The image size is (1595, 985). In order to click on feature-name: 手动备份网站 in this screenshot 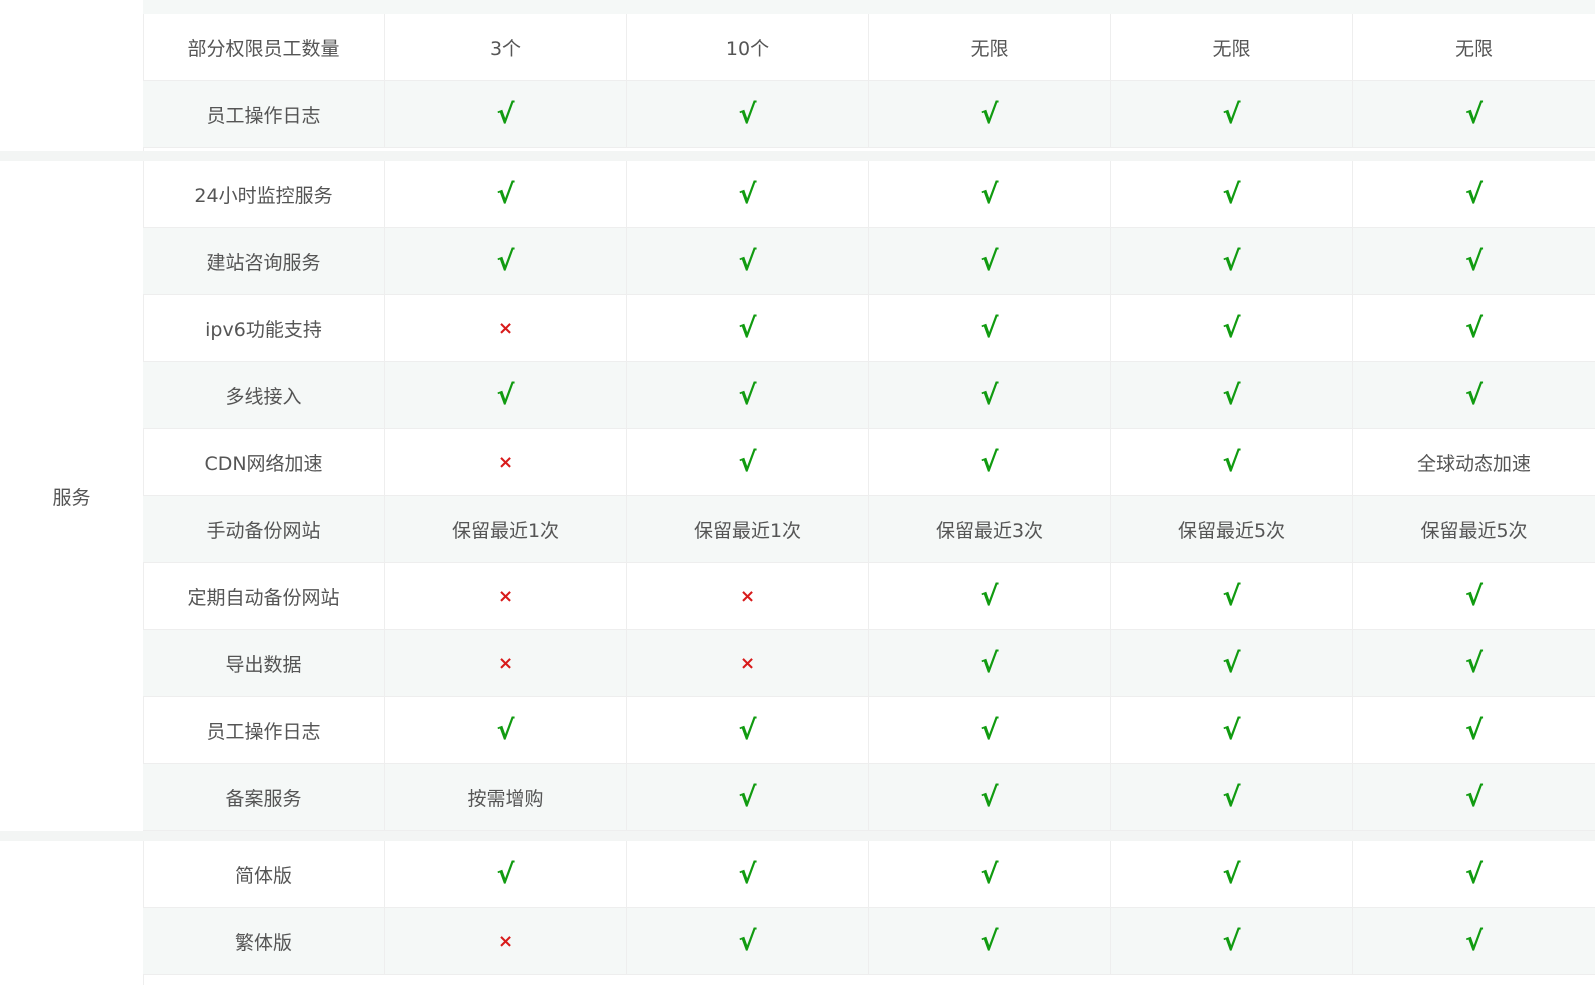, I will do `click(264, 529)`.